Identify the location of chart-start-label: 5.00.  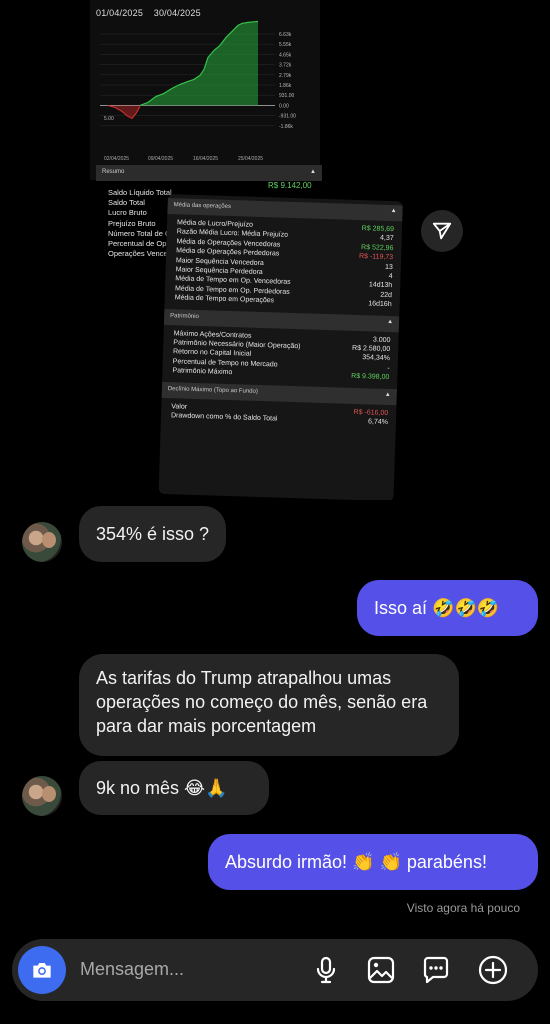
(109, 119).